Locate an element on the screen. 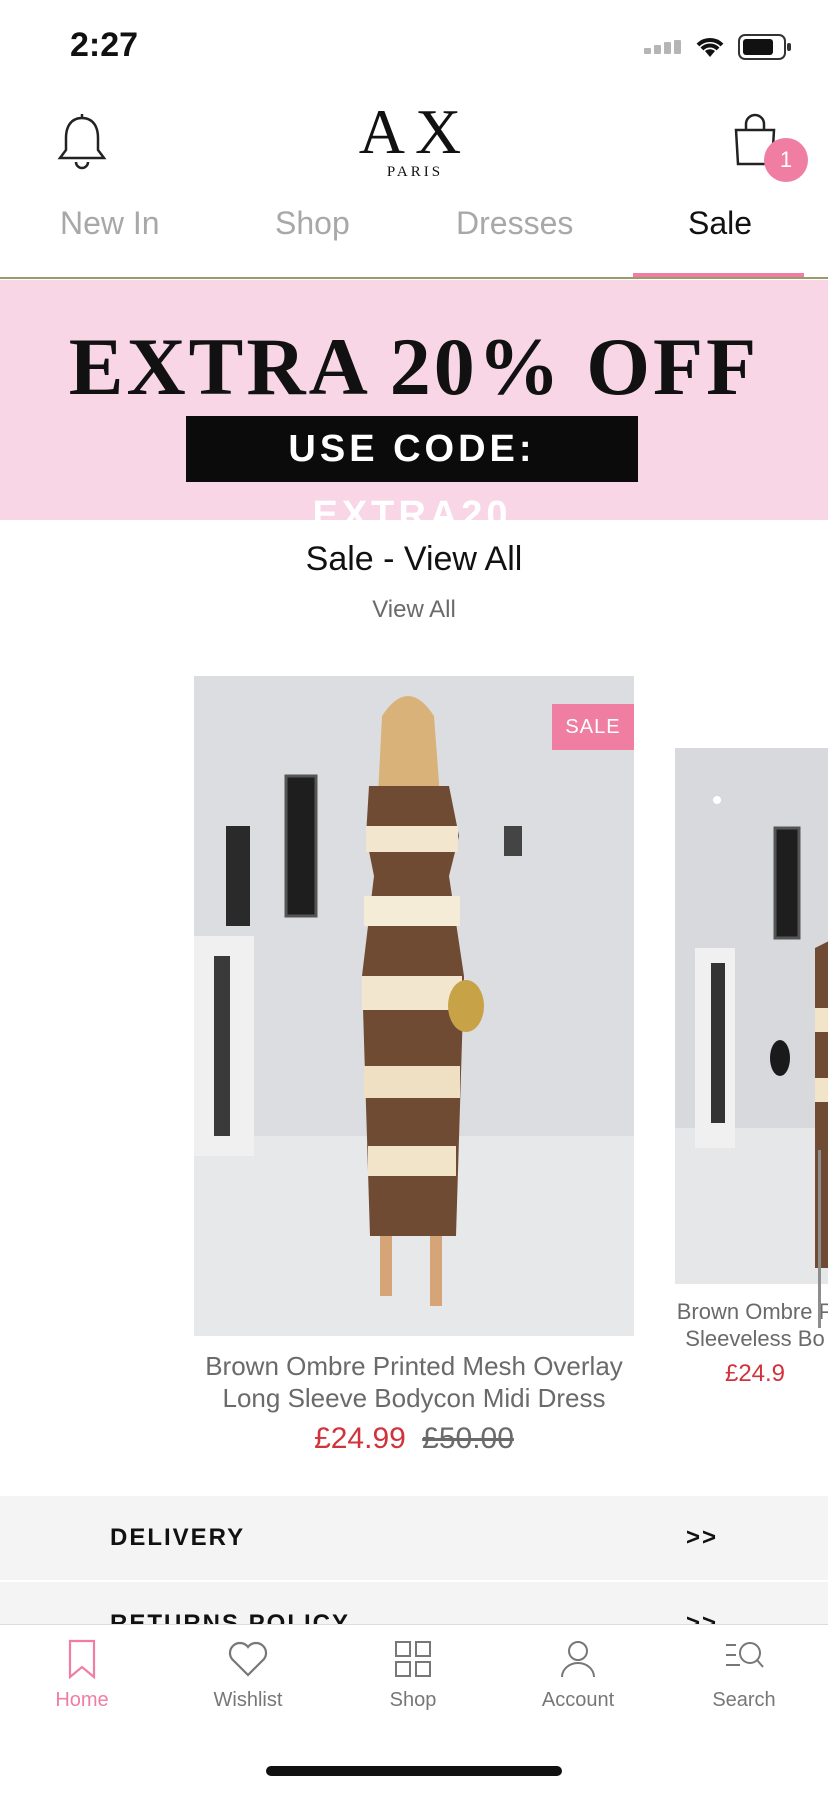  delivery-label: DELIVERY is located at coordinates (178, 1537).